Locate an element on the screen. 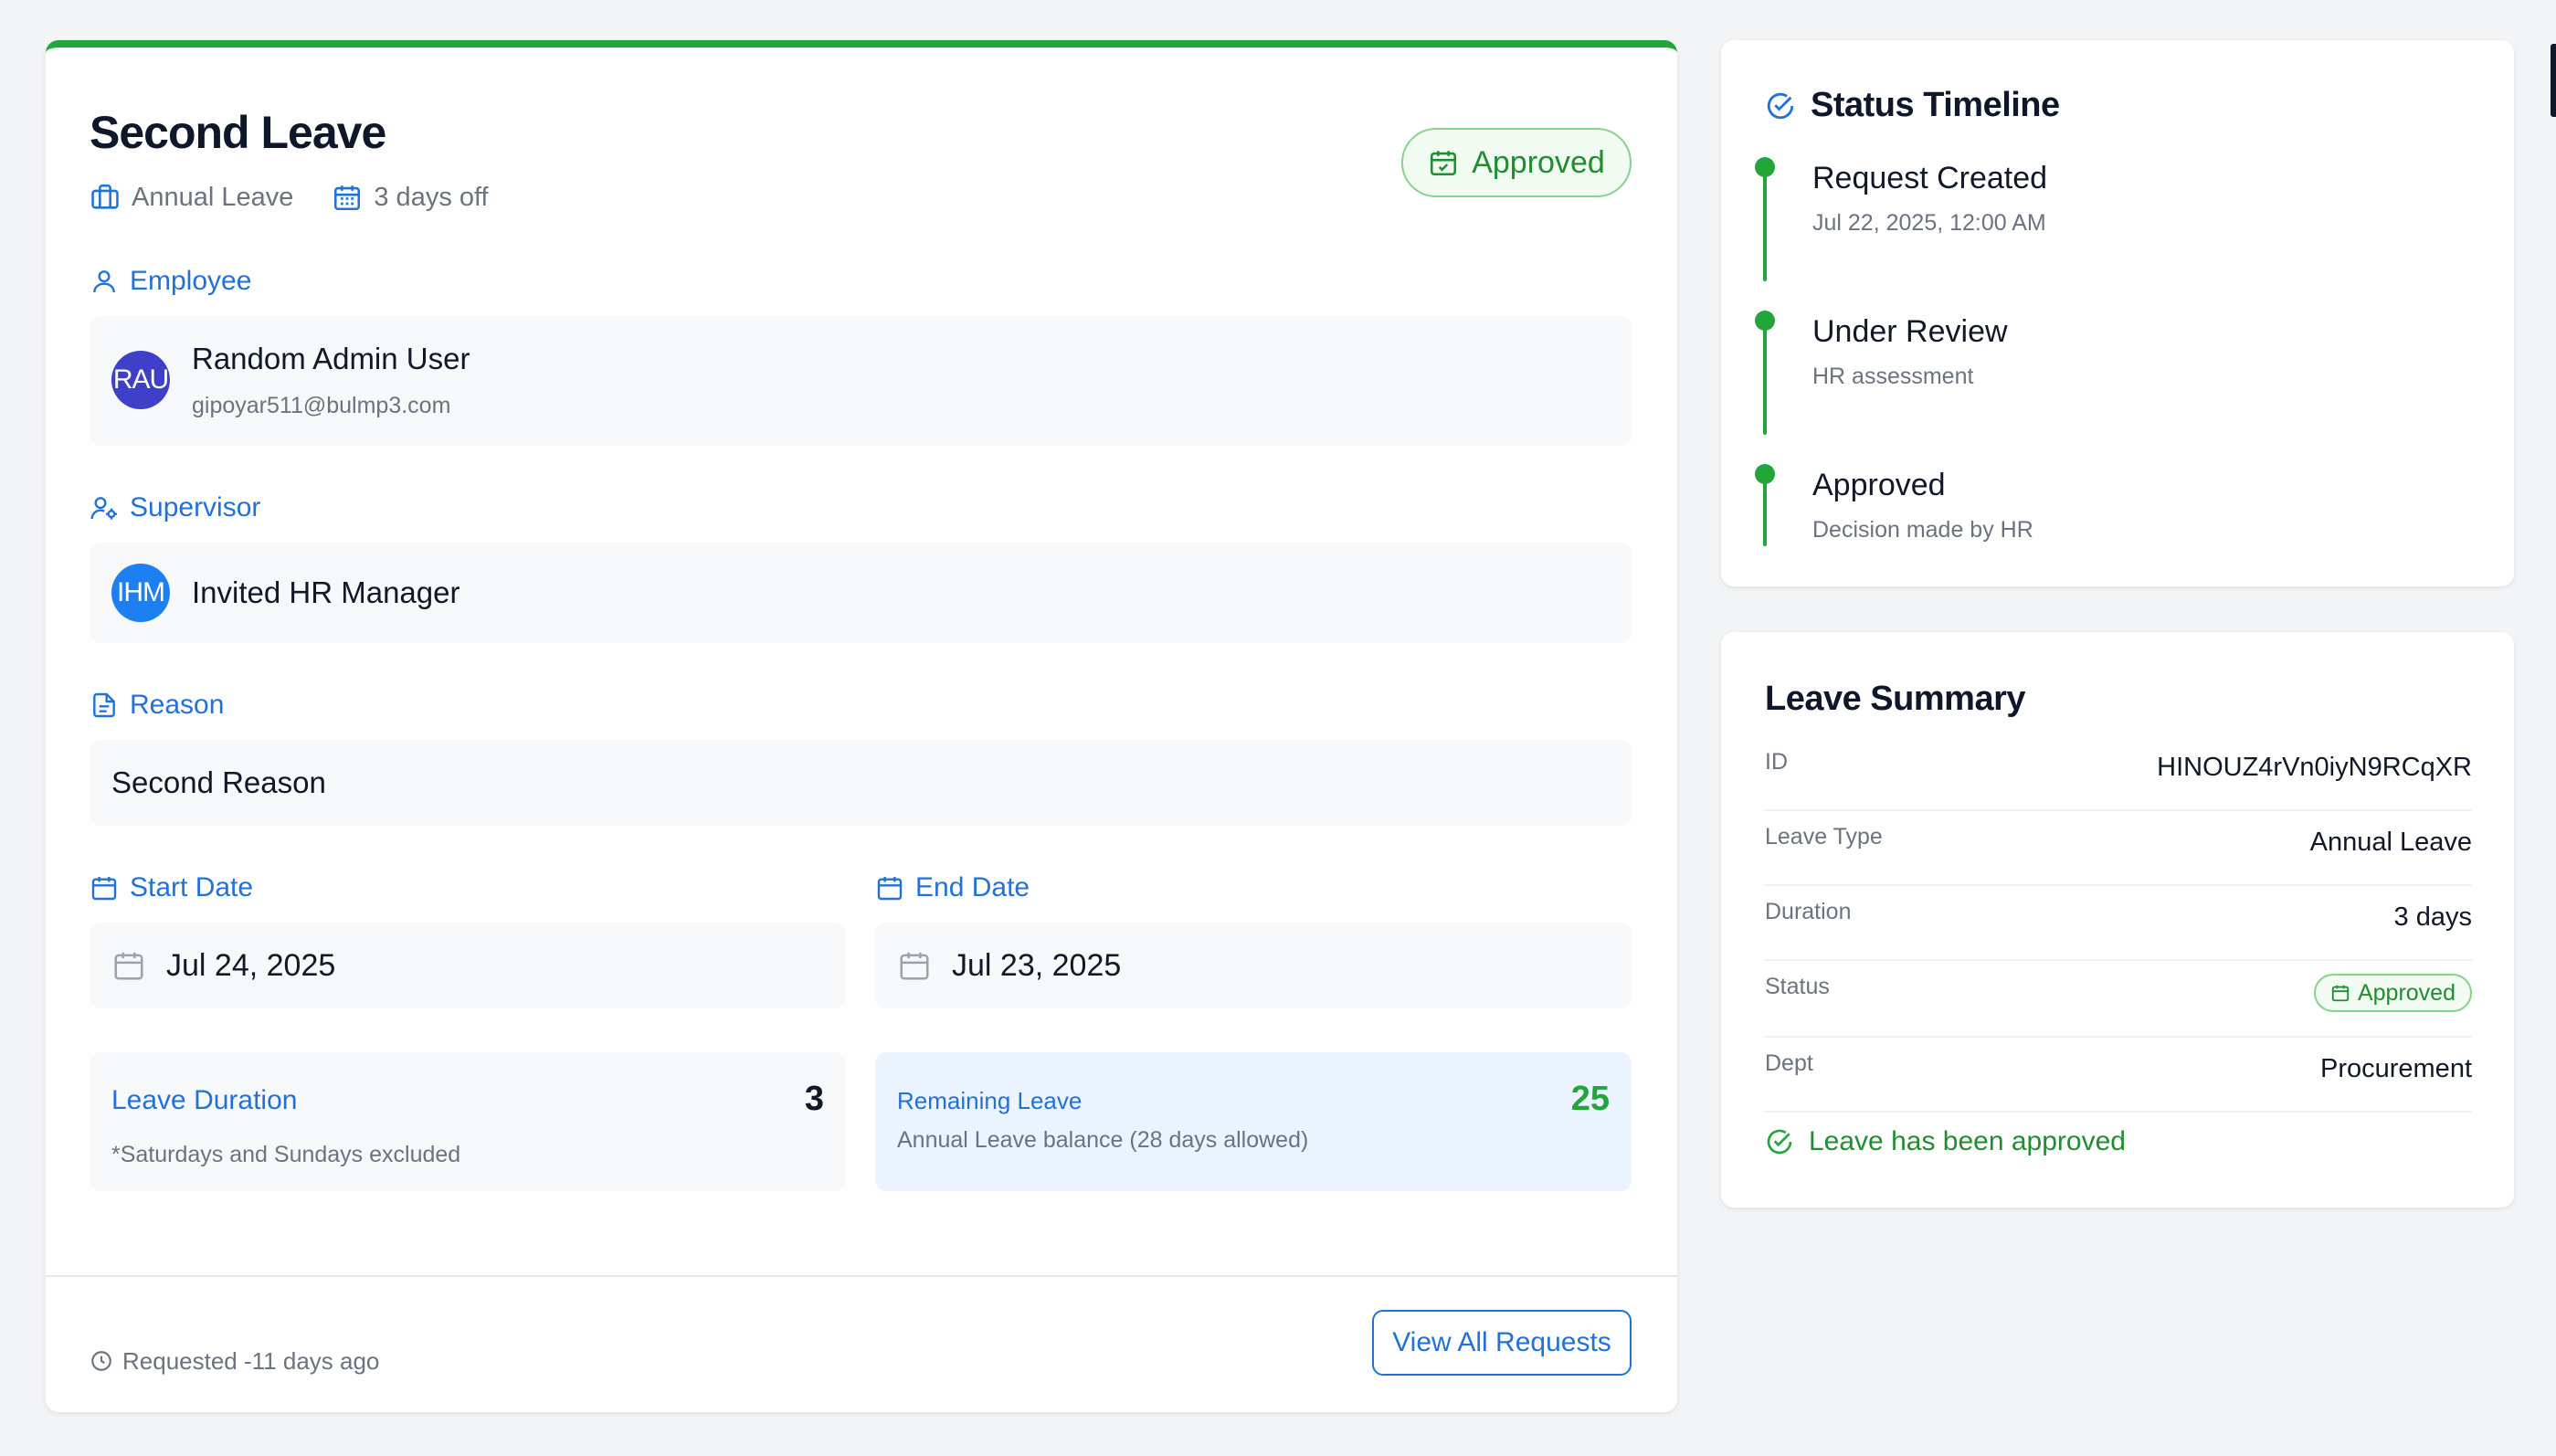  supervisor-field: IHM Invited HR Manager is located at coordinates (861, 593).